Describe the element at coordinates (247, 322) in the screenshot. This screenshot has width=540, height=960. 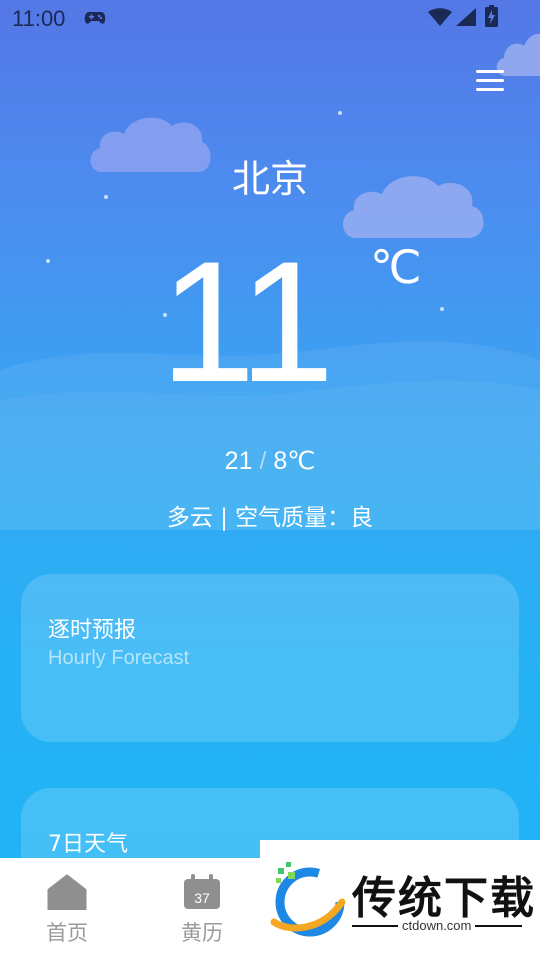
I see `current-temperature: 11` at that location.